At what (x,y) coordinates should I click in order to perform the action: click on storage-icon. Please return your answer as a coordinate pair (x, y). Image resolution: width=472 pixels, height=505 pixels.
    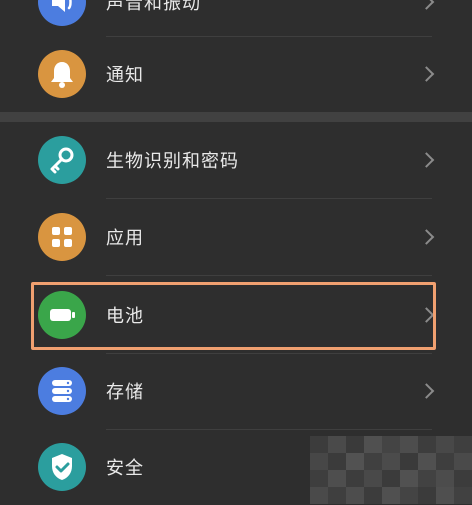
    Looking at the image, I should click on (62, 391).